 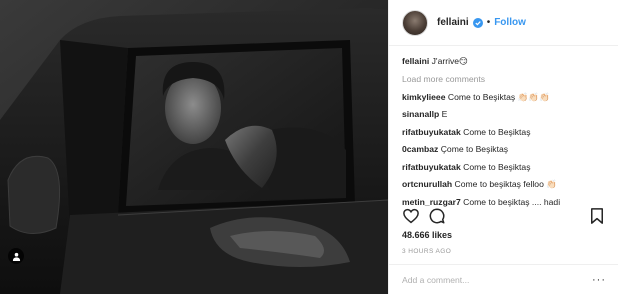 I want to click on post-header: fellaini • Follow, so click(x=503, y=23).